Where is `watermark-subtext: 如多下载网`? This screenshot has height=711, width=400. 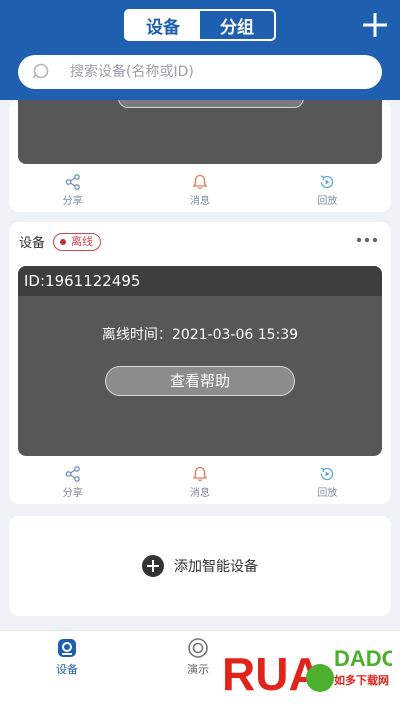 watermark-subtext: 如多下载网 is located at coordinates (361, 680).